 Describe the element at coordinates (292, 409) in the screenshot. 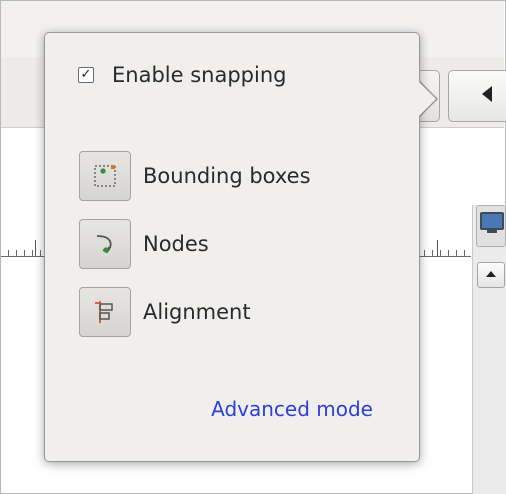

I see `advanced-mode-link: Advanced mode` at that location.